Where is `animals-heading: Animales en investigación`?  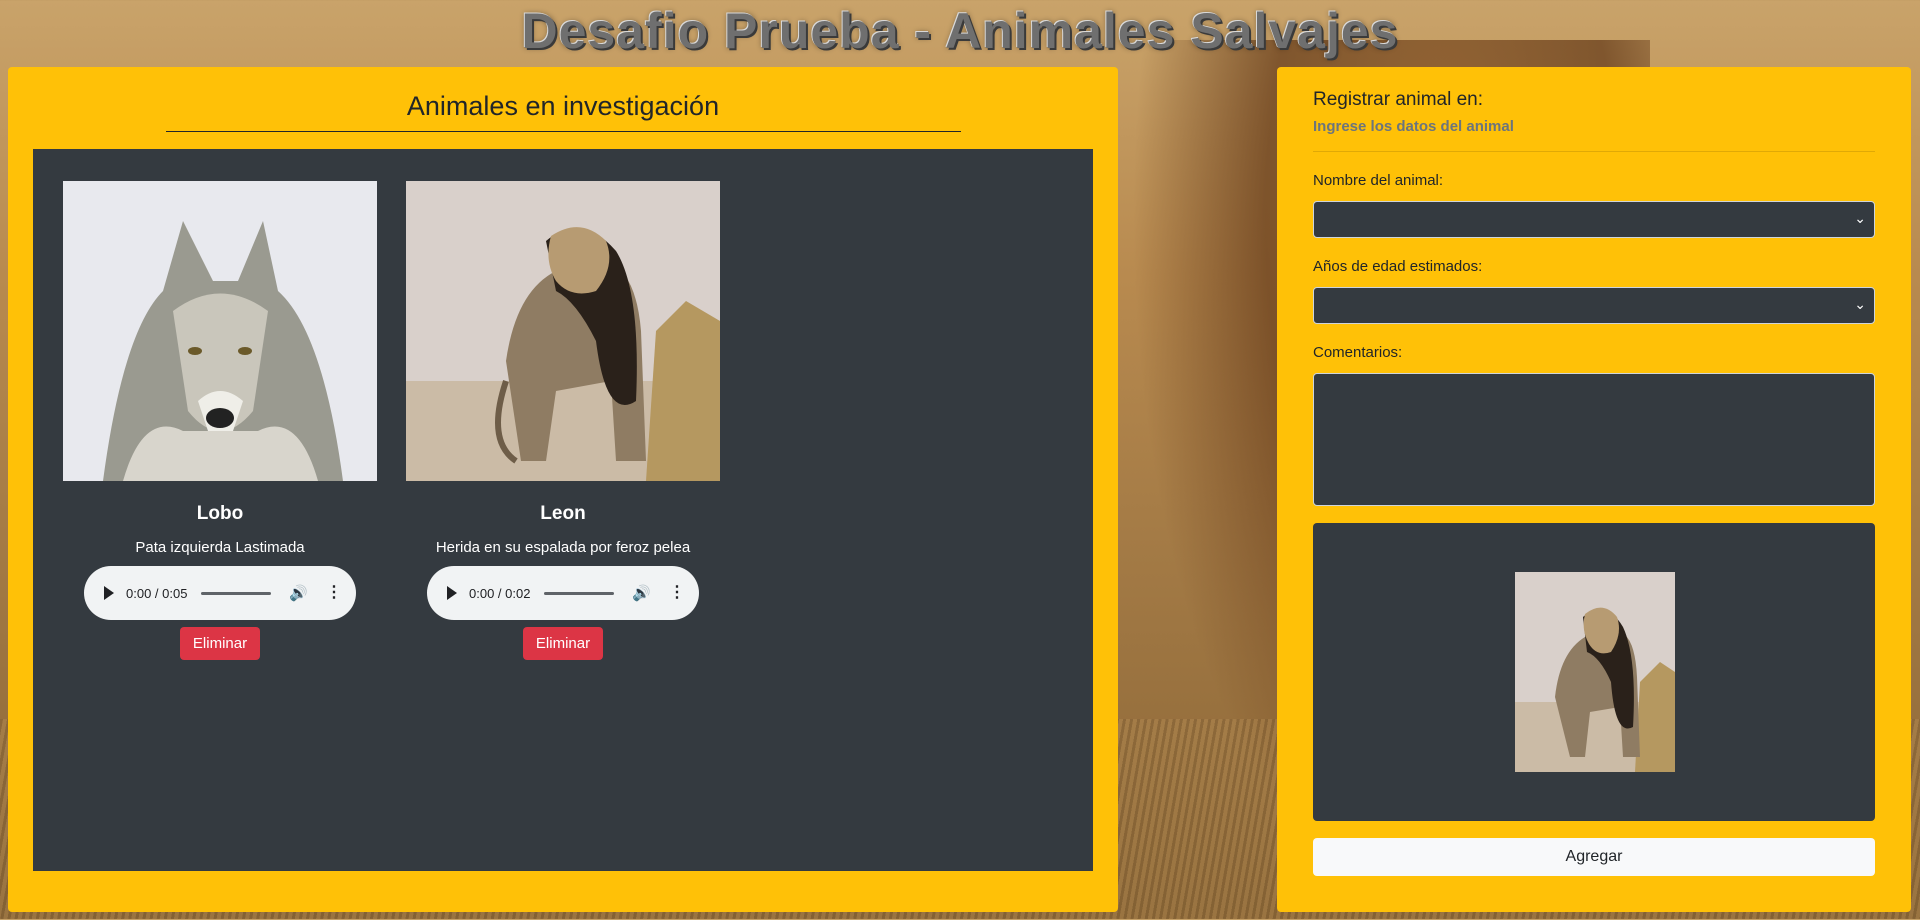
animals-heading: Animales en investigación is located at coordinates (563, 106).